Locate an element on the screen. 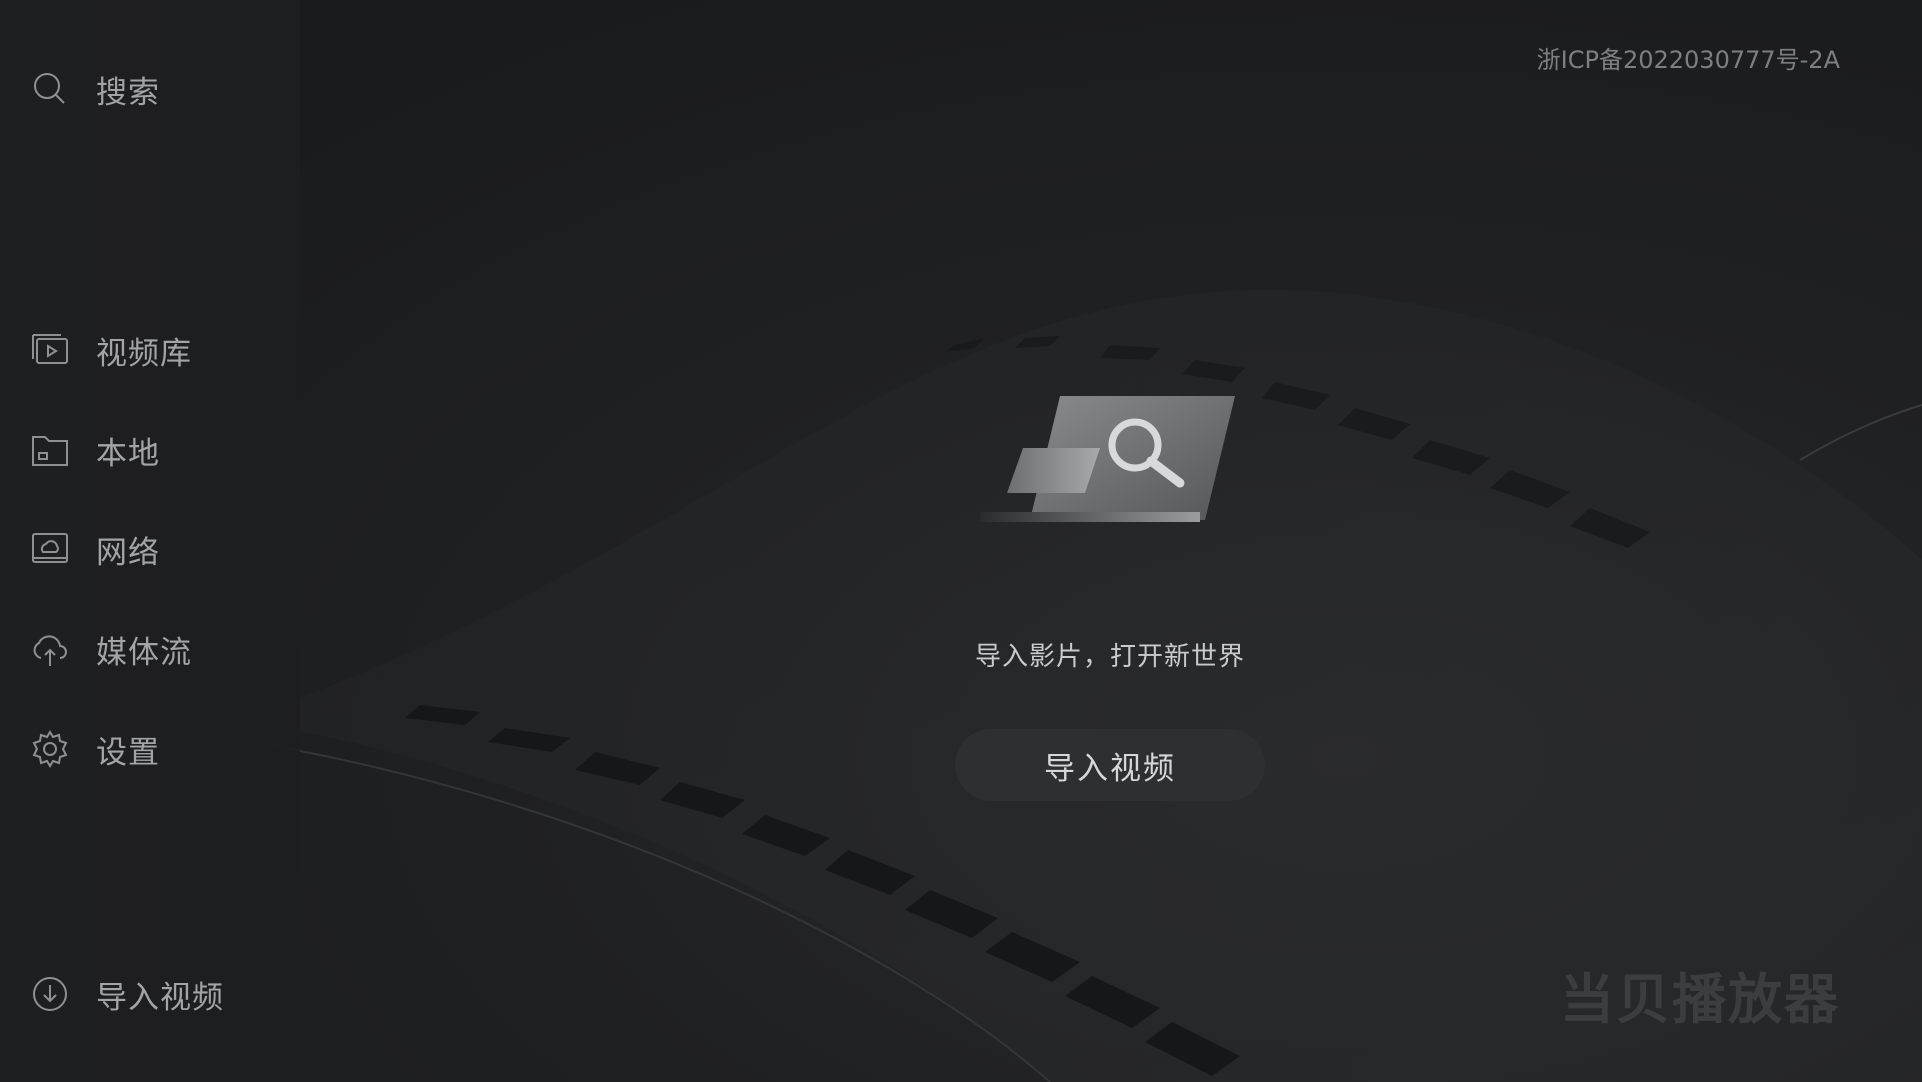 Image resolution: width=1922 pixels, height=1082 pixels. sidebar-item-search: 搜索 is located at coordinates (94, 89).